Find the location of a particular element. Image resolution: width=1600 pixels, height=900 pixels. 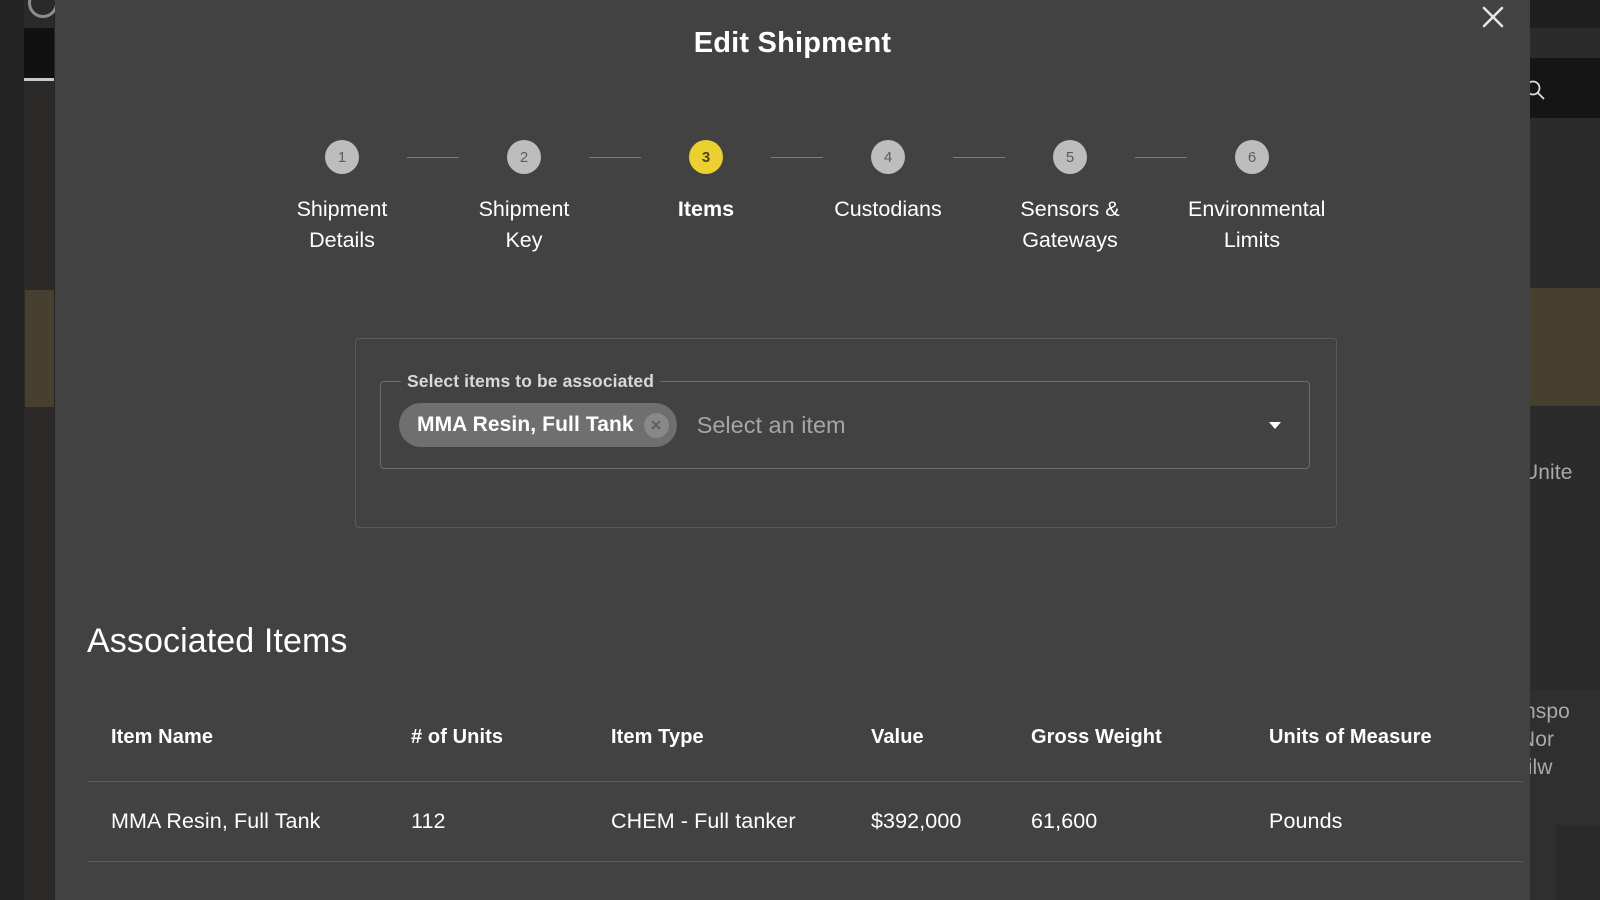

stepper-step-environmental-limits: 6 Environmental Limits is located at coordinates (1256, 198).